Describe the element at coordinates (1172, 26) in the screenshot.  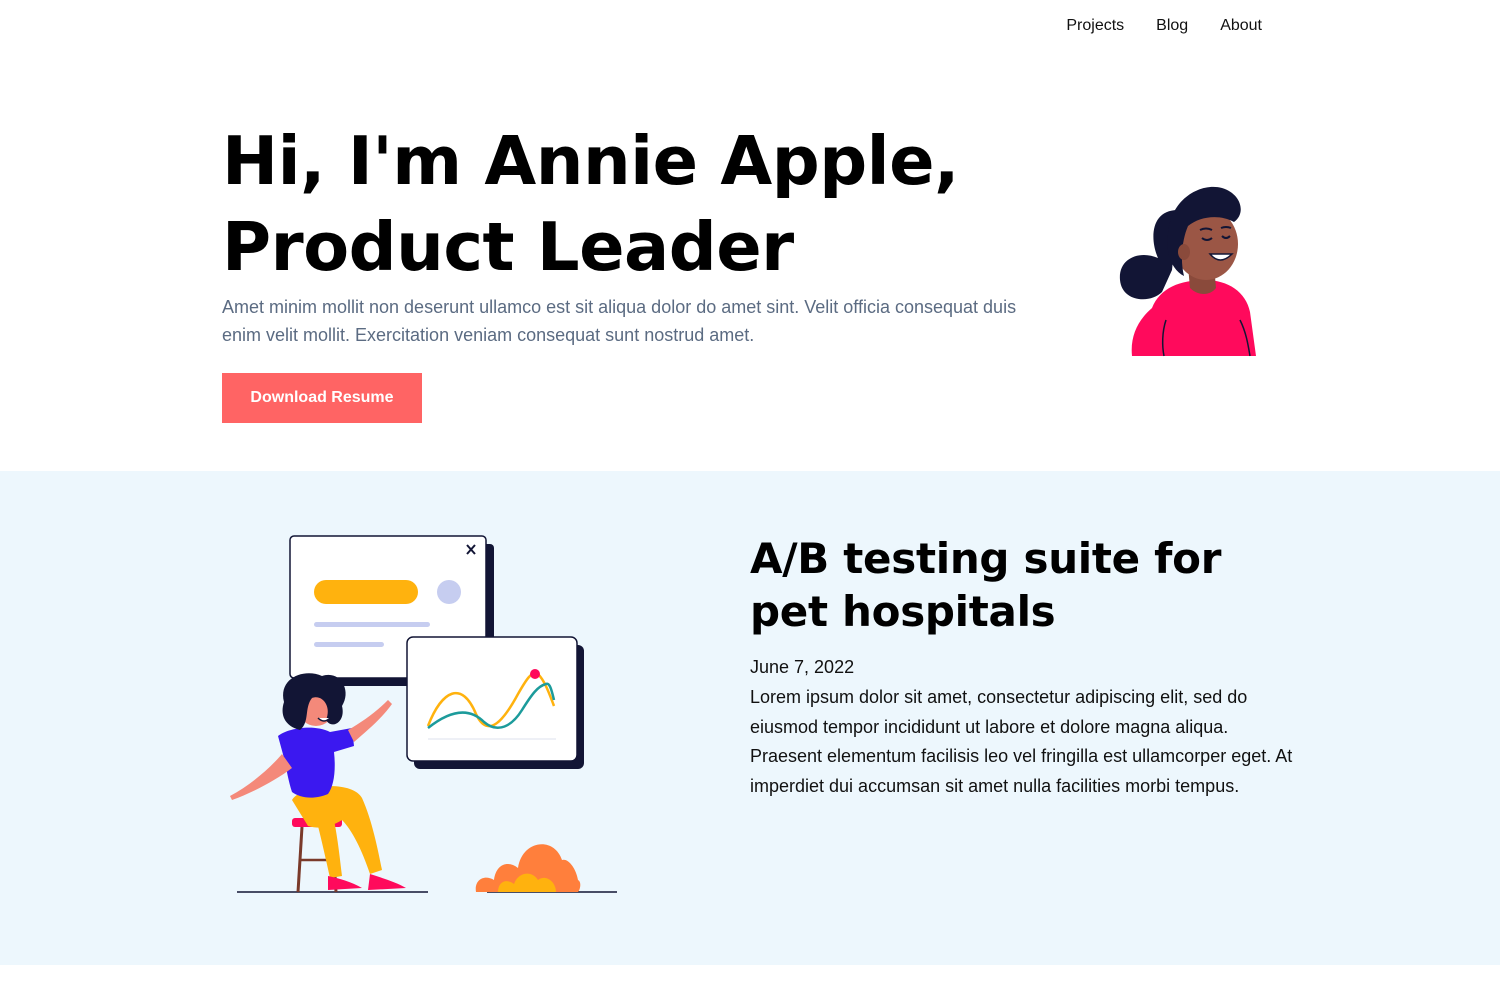
I see `nav-blog-link: Blog` at that location.